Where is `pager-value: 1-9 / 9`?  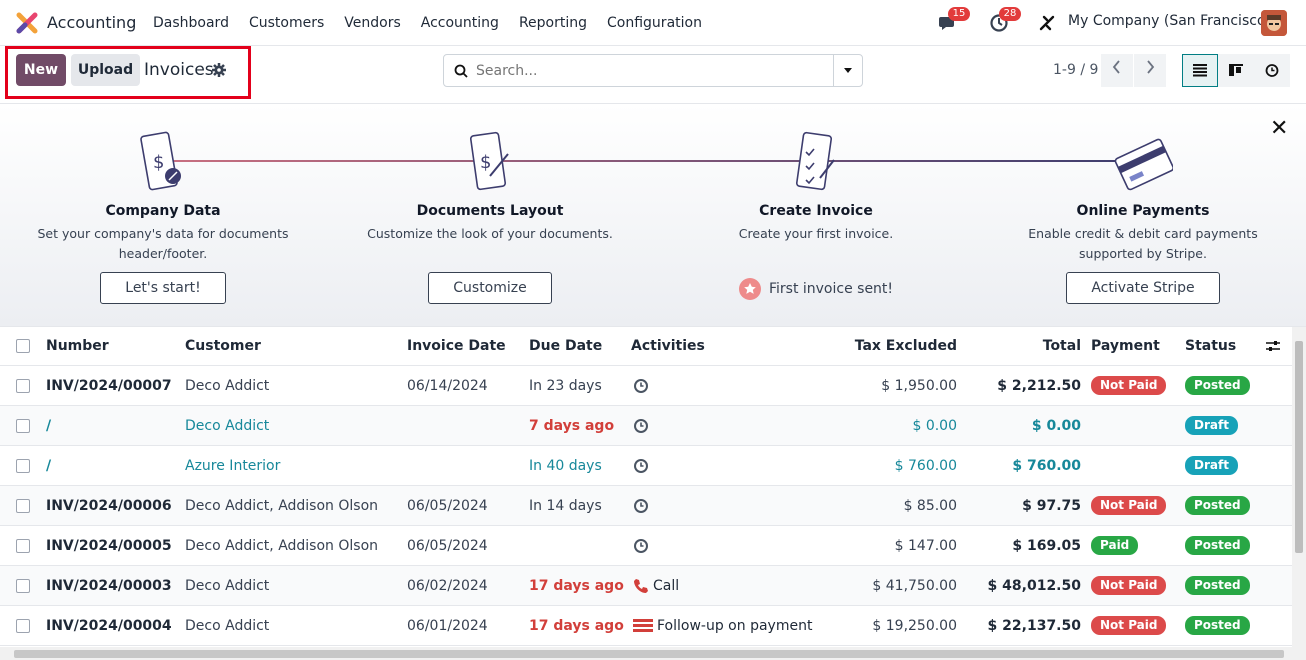
pager-value: 1-9 / 9 is located at coordinates (1075, 70).